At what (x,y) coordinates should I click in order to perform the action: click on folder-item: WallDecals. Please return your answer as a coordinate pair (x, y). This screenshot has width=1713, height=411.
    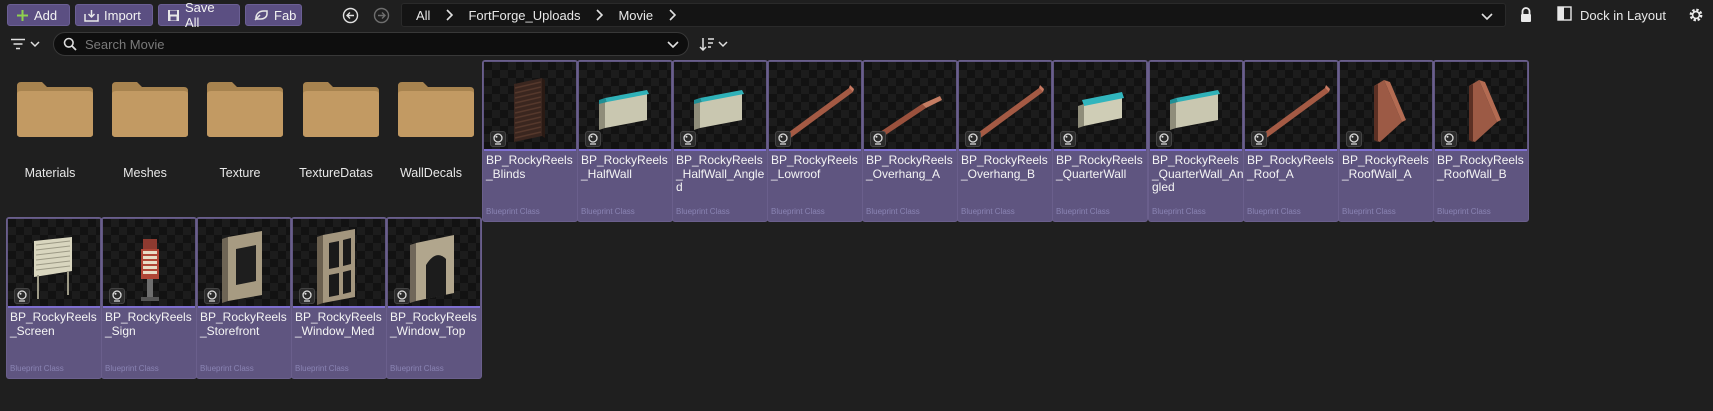
    Looking at the image, I should click on (431, 140).